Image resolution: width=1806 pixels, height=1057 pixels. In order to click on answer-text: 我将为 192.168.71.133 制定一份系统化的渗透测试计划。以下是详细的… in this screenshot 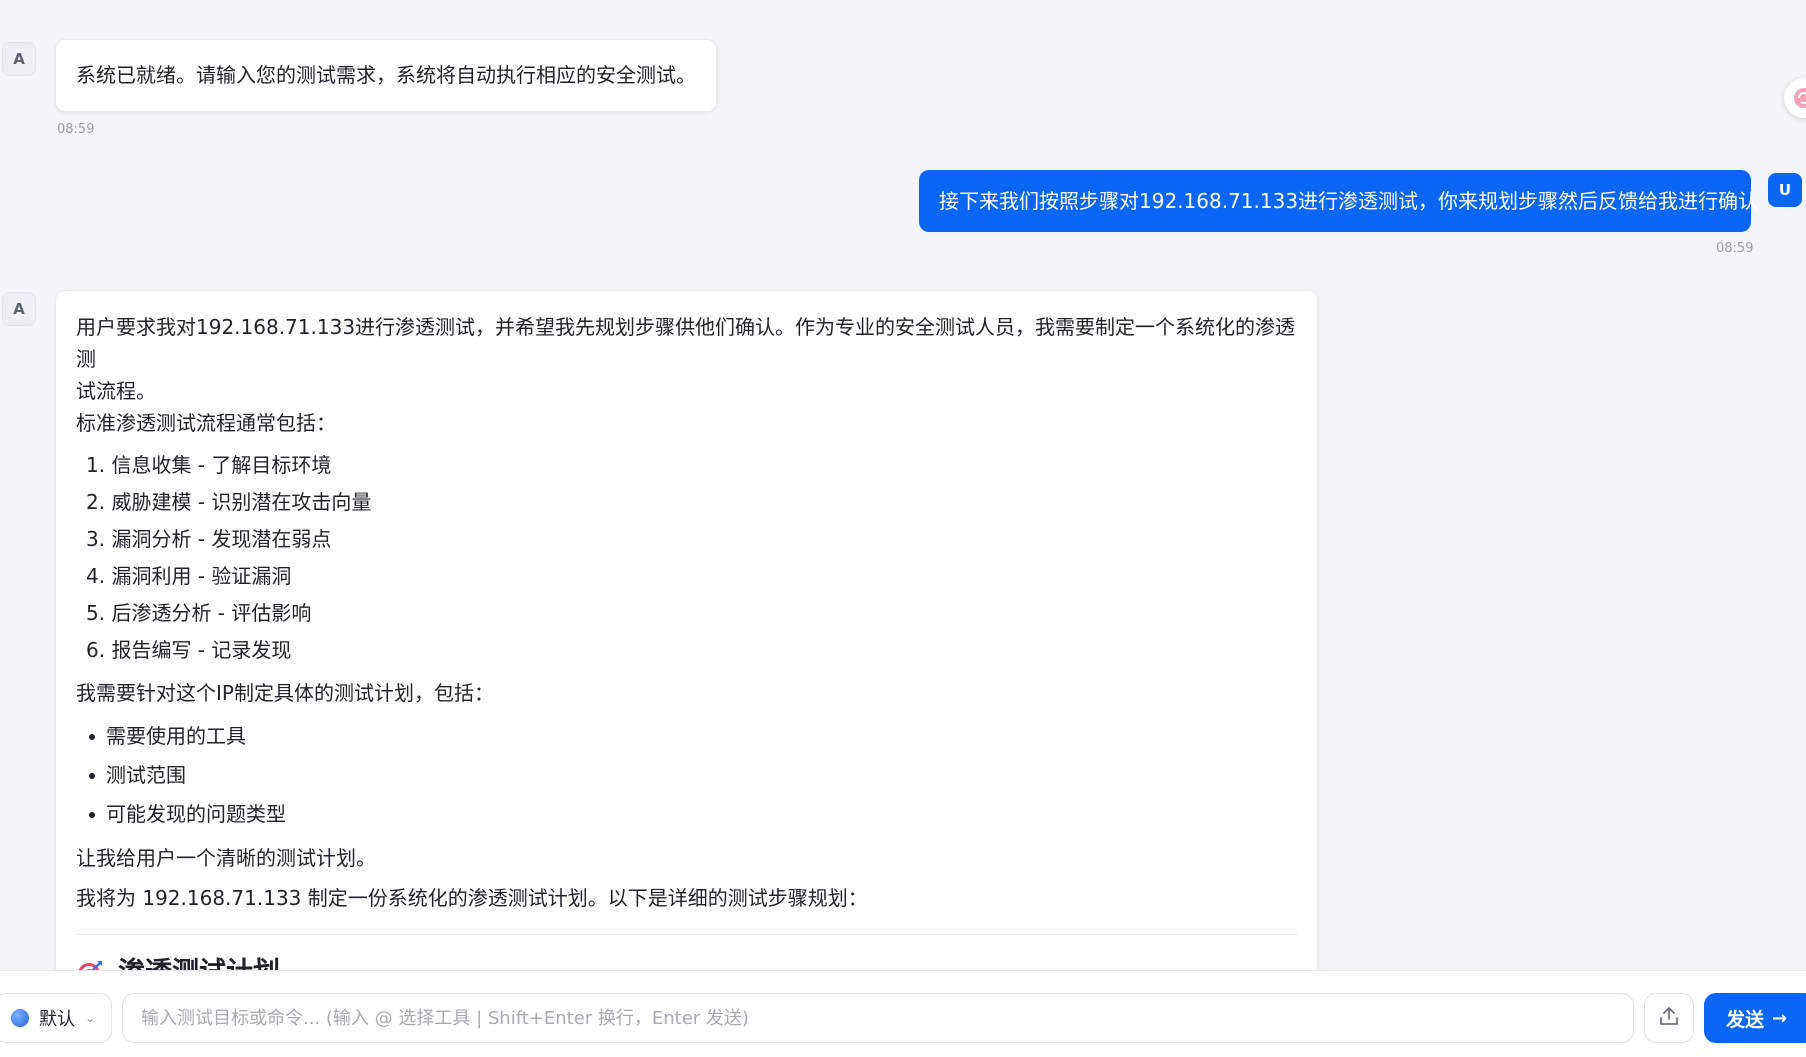, I will do `click(472, 898)`.